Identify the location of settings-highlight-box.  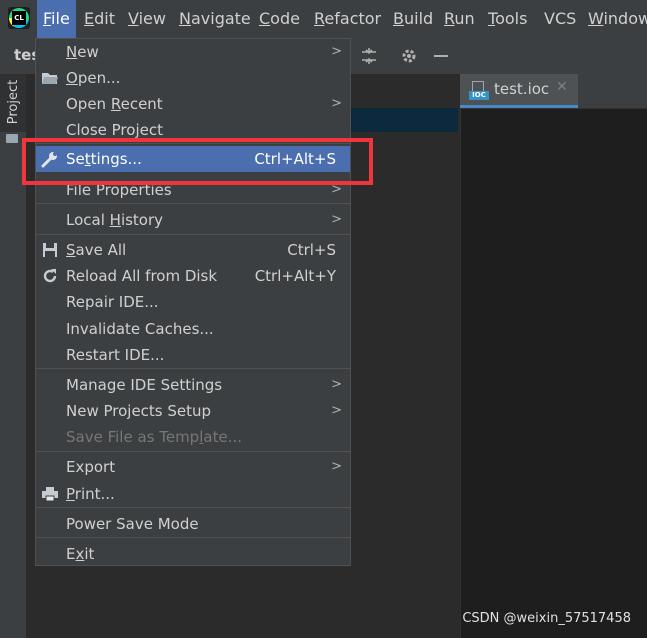
(197, 161).